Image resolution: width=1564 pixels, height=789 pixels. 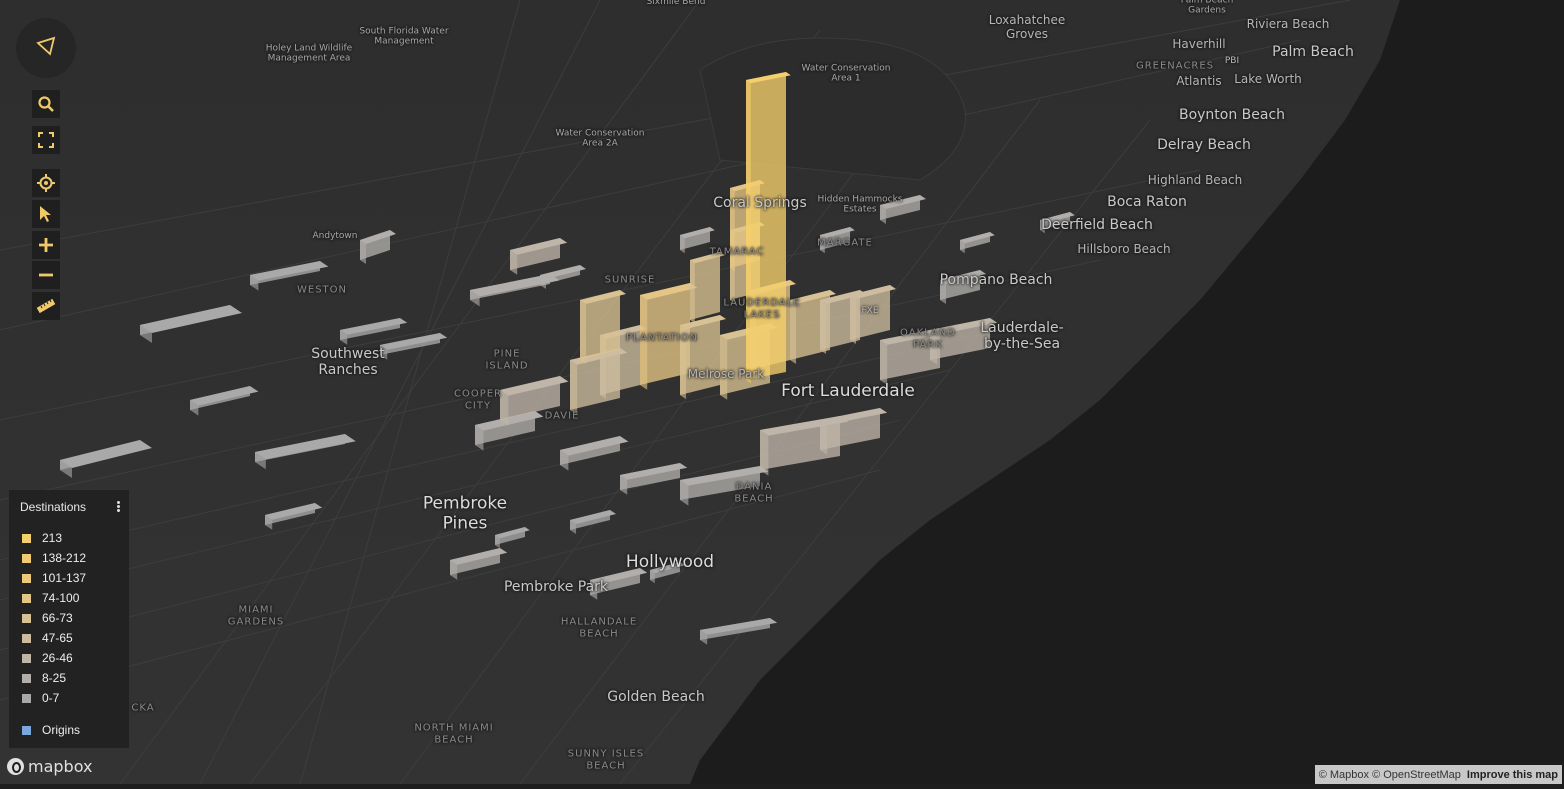 I want to click on legend-label: 8-25, so click(x=54, y=678).